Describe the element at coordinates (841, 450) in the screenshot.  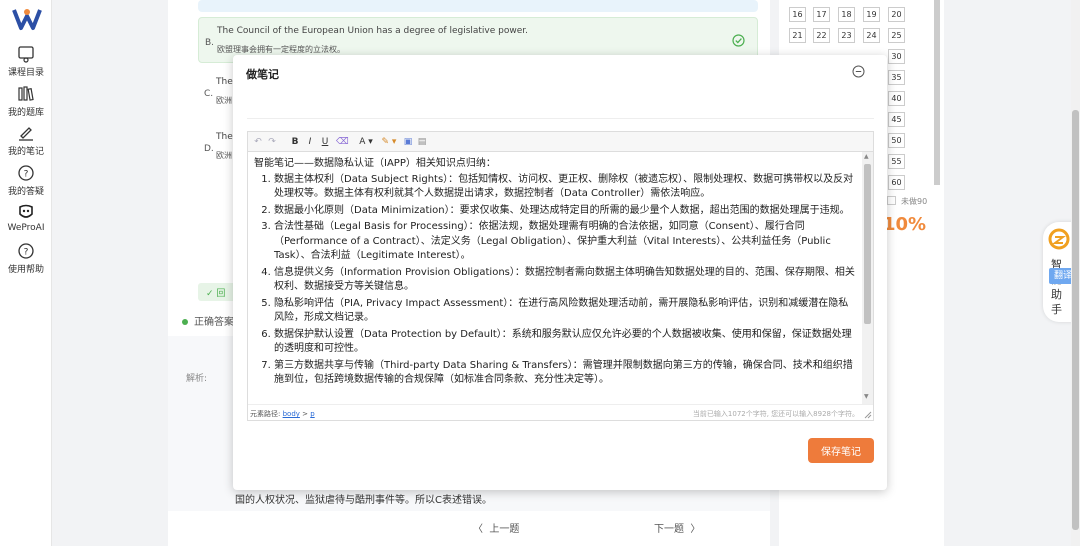
I see `save-note-button: 保存笔记` at that location.